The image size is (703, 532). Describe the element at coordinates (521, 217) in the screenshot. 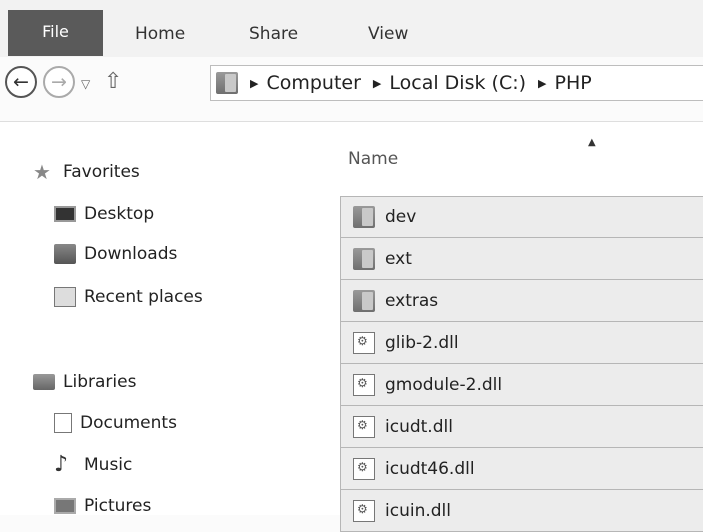

I see `list-item: dev` at that location.